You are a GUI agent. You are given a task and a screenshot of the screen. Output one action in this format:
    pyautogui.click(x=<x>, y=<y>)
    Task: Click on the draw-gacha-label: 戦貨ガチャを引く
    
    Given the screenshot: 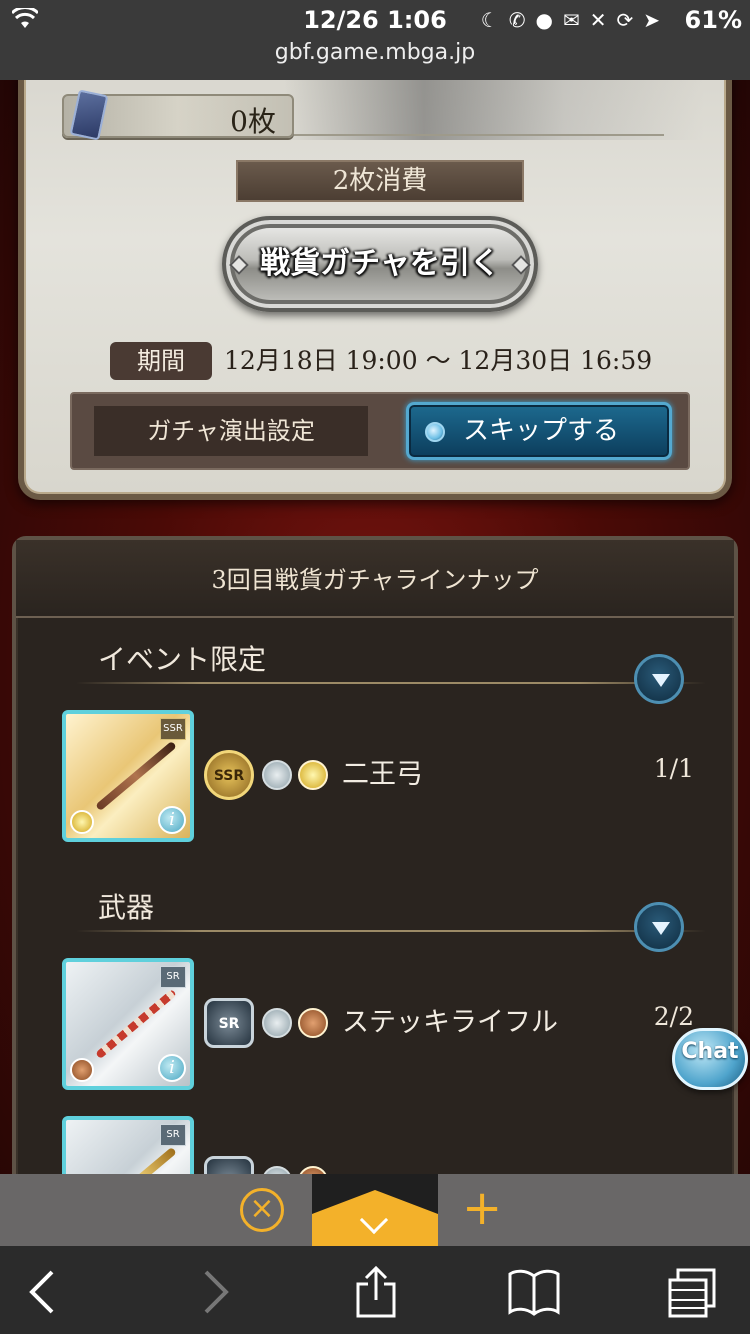 What is the action you would take?
    pyautogui.click(x=380, y=263)
    